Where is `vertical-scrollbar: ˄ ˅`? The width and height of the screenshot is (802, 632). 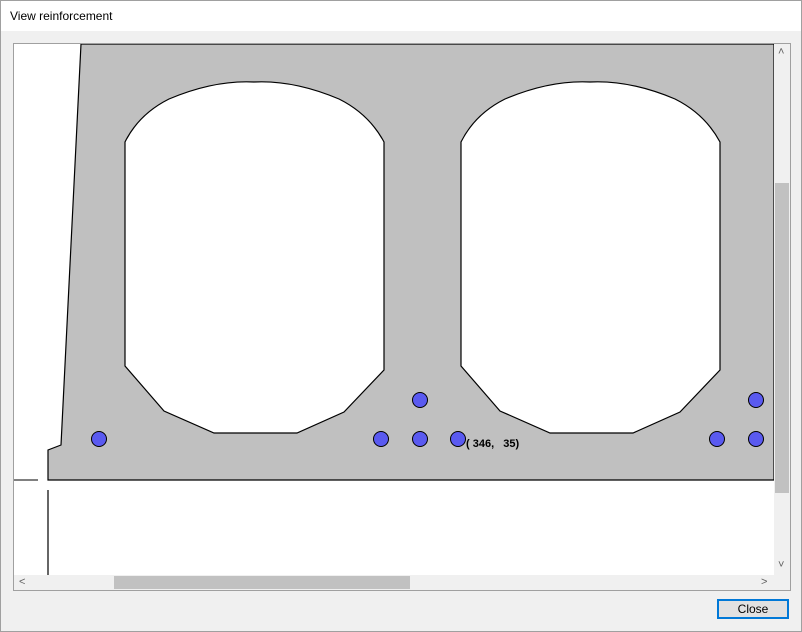 vertical-scrollbar: ˄ ˅ is located at coordinates (782, 309).